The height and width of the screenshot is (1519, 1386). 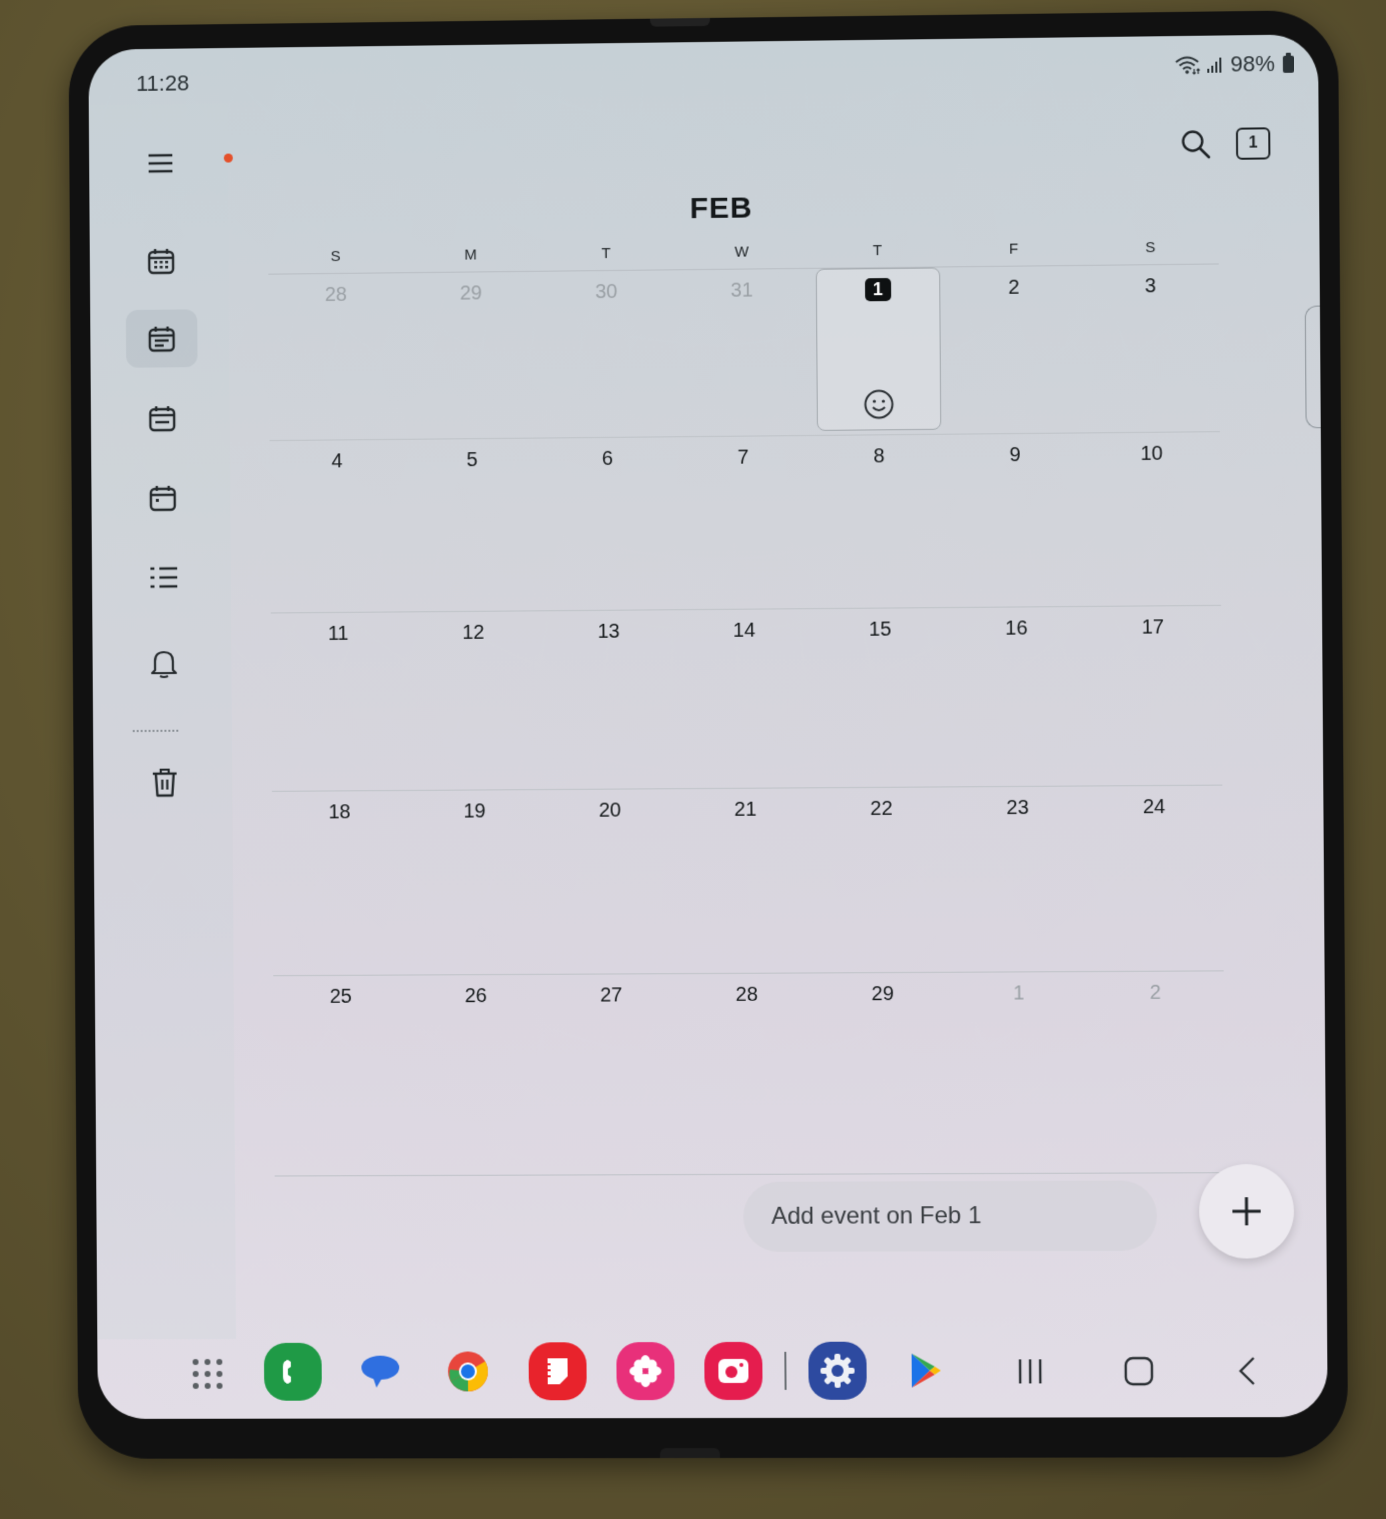 I want to click on day-cell: 1, so click(x=1020, y=1072).